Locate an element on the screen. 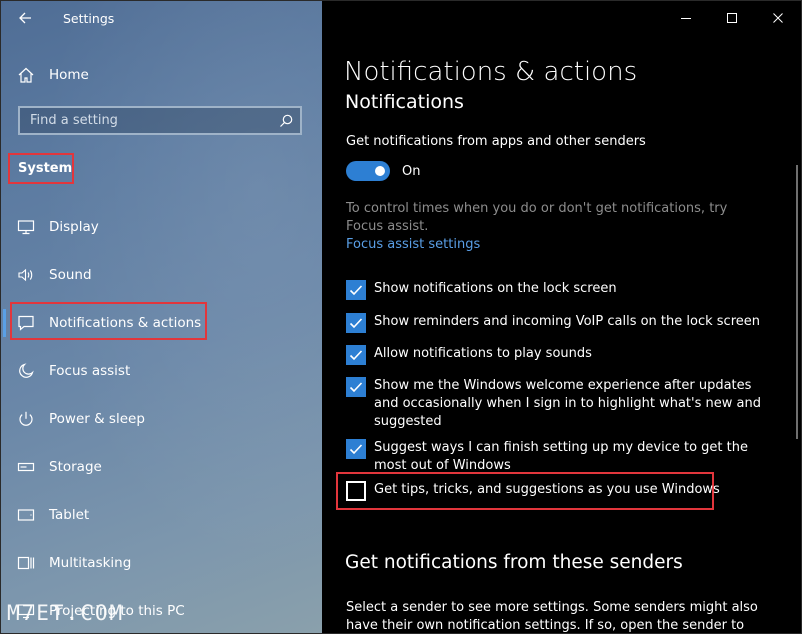  sidebar-item-display: Display is located at coordinates (58, 227).